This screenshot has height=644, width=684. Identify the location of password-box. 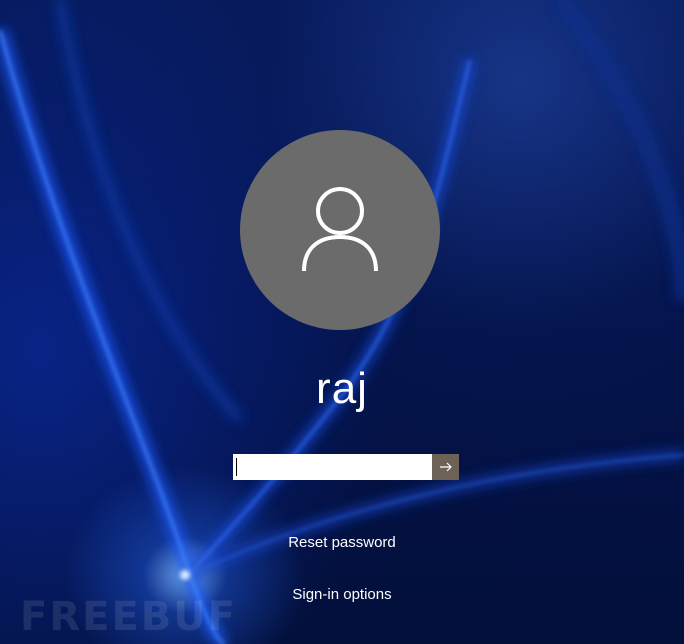
(346, 467).